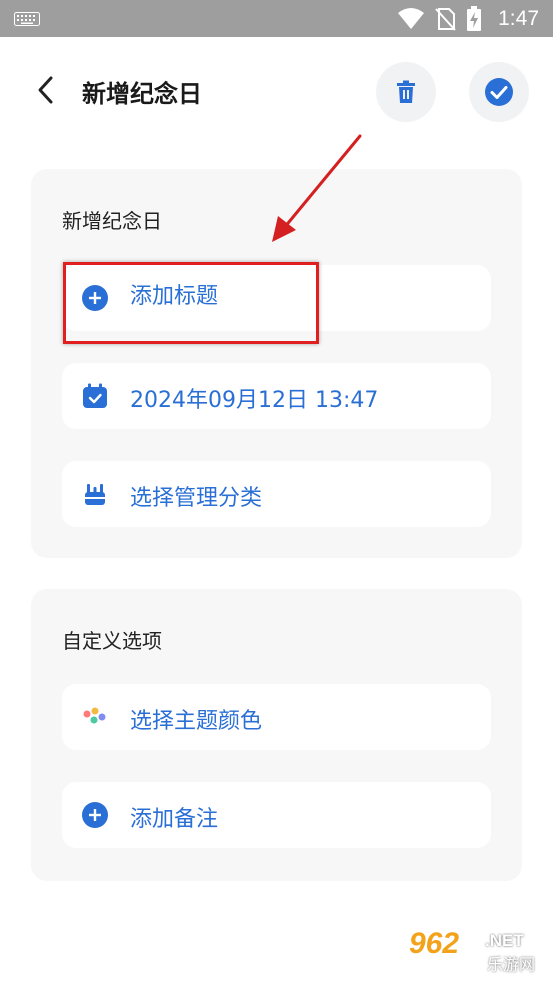  Describe the element at coordinates (276, 494) in the screenshot. I see `category-row: 选择管理分类` at that location.